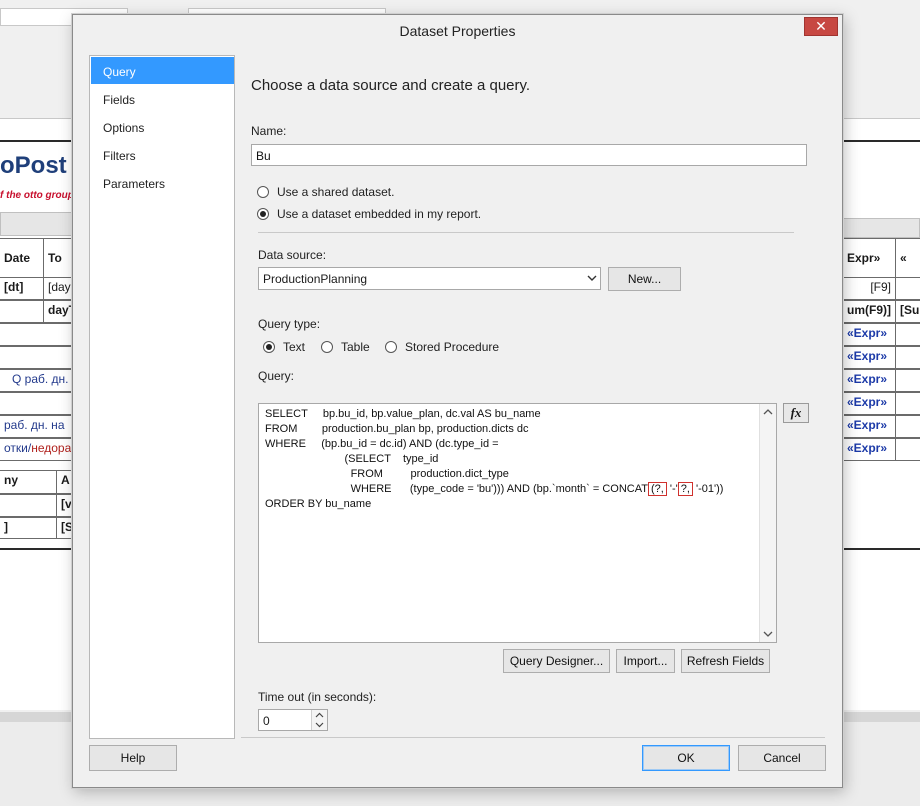 The height and width of the screenshot is (806, 920). Describe the element at coordinates (37, 176) in the screenshot. I see `company-logo: oPost f the otto group` at that location.